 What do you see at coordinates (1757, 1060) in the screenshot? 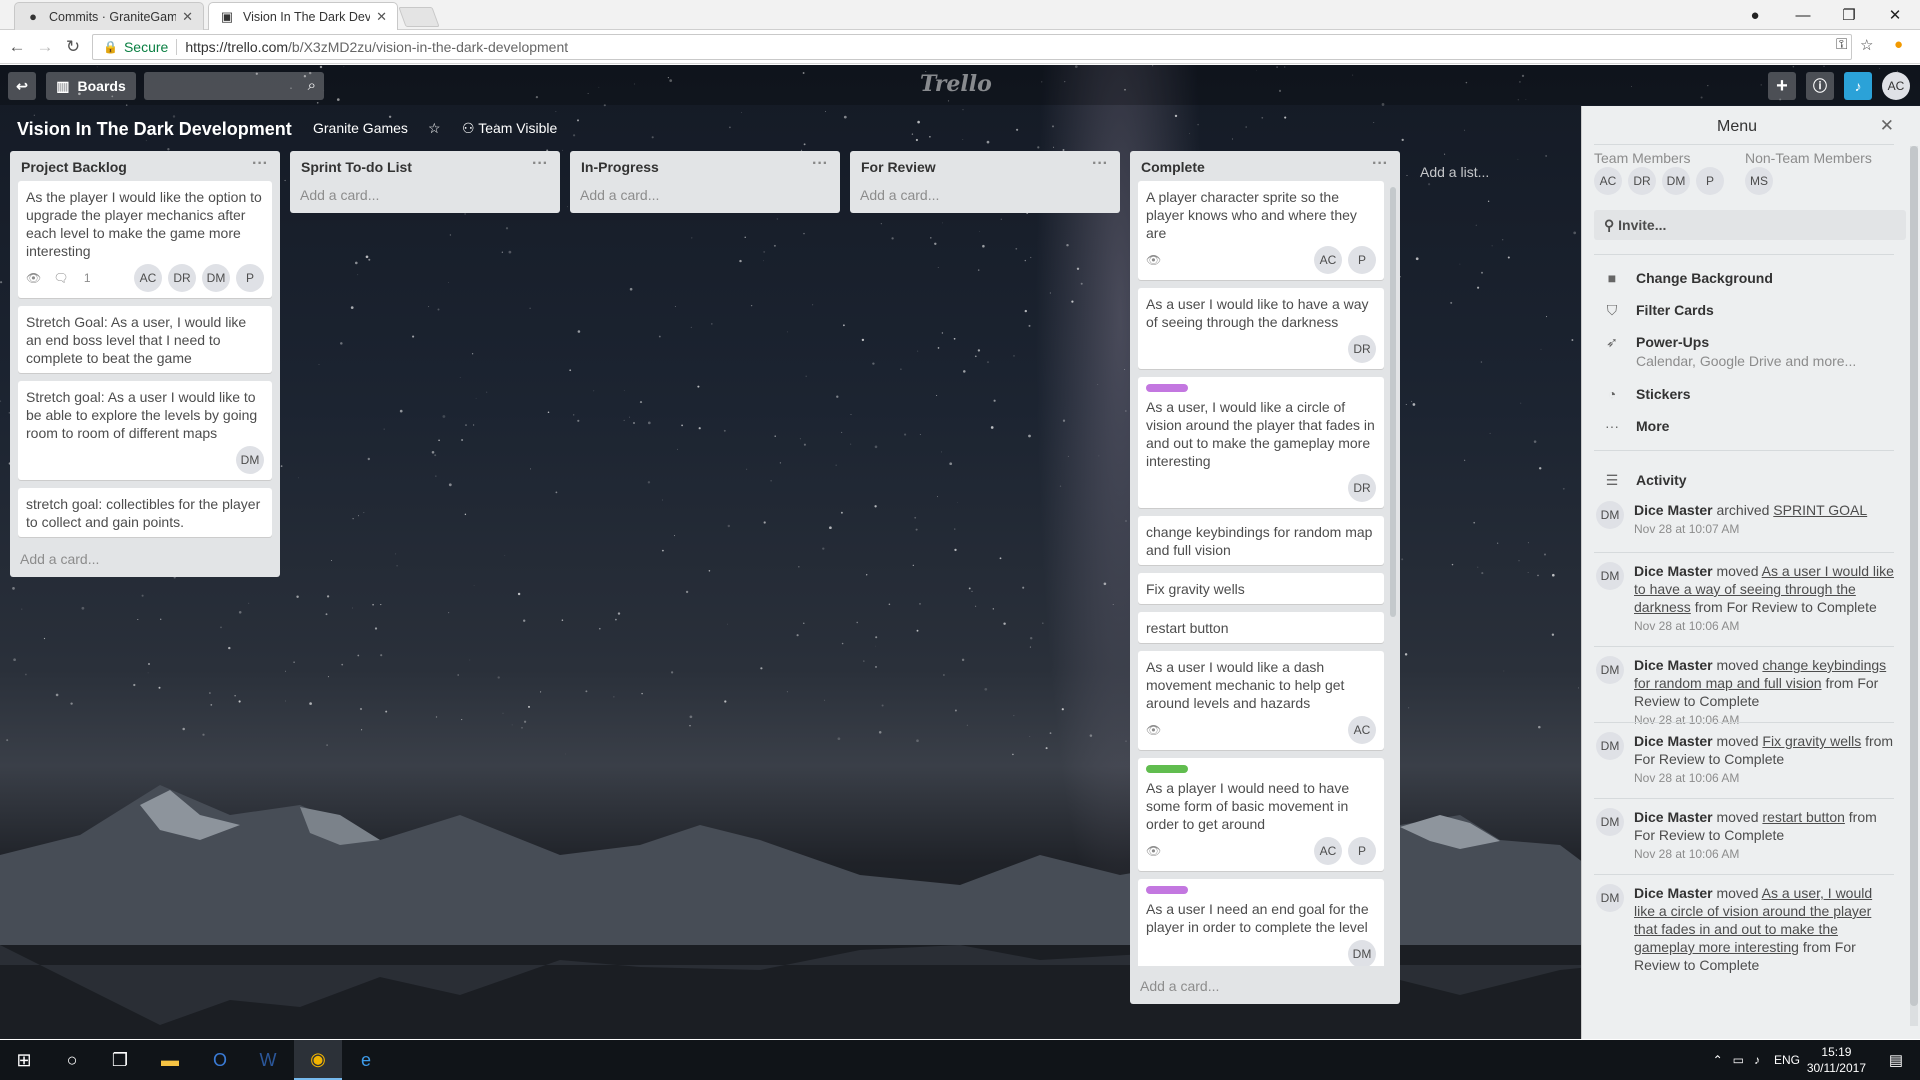
I see `volume-icon: ♪` at bounding box center [1757, 1060].